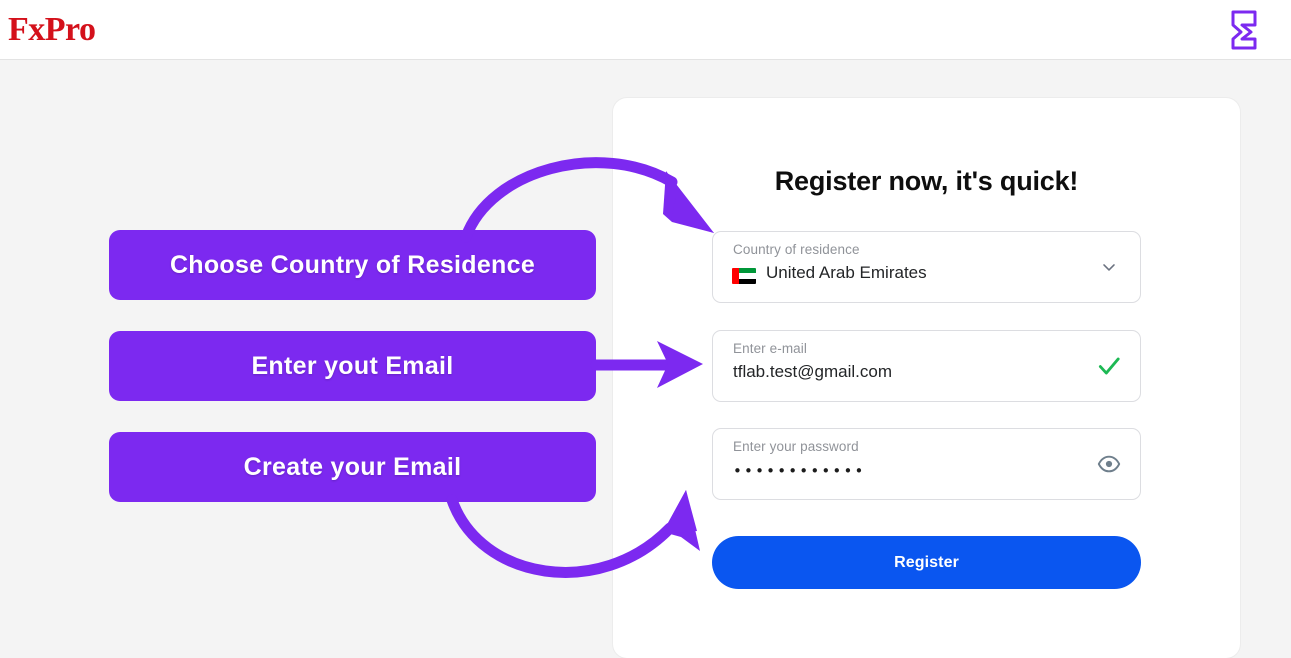  Describe the element at coordinates (799, 471) in the screenshot. I see `password-field-value: ••••••••••••` at that location.